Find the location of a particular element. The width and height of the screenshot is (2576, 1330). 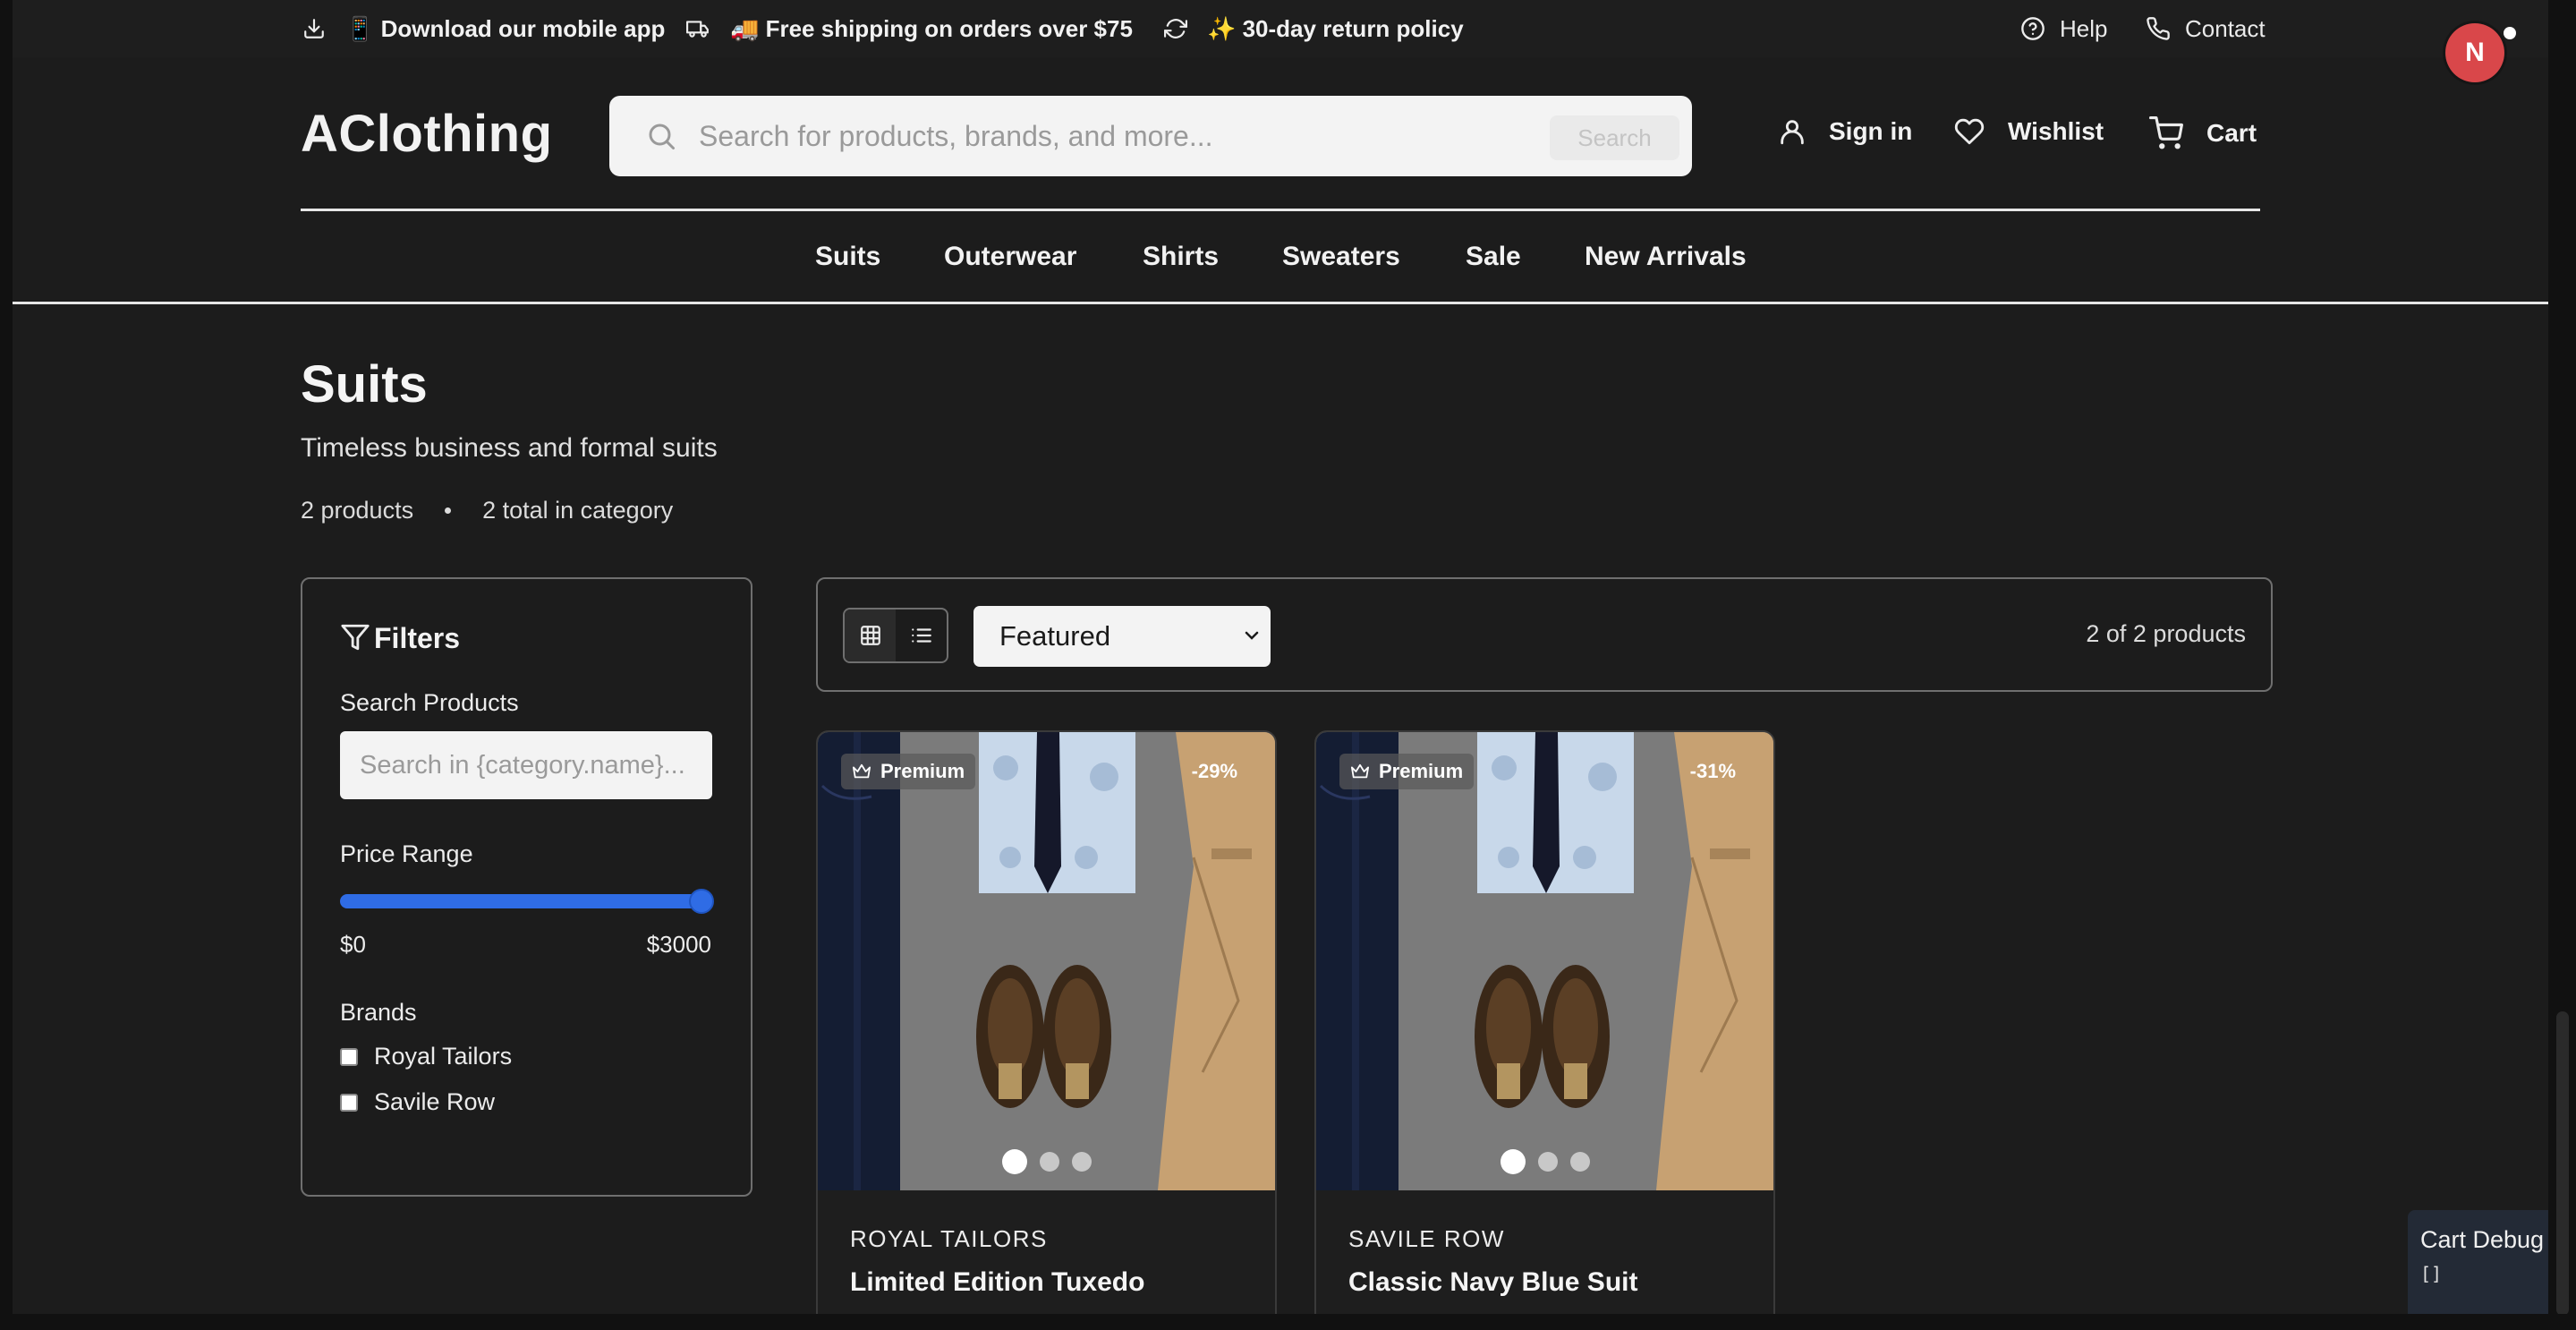

nav-item-sale: Sale is located at coordinates (1493, 257).